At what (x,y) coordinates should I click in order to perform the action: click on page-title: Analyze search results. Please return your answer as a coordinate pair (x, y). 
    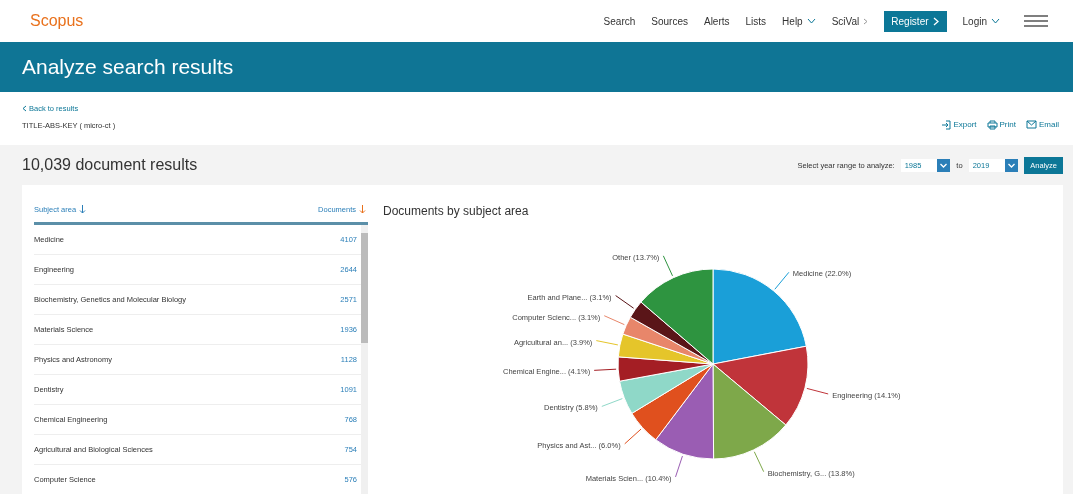
    Looking at the image, I should click on (128, 67).